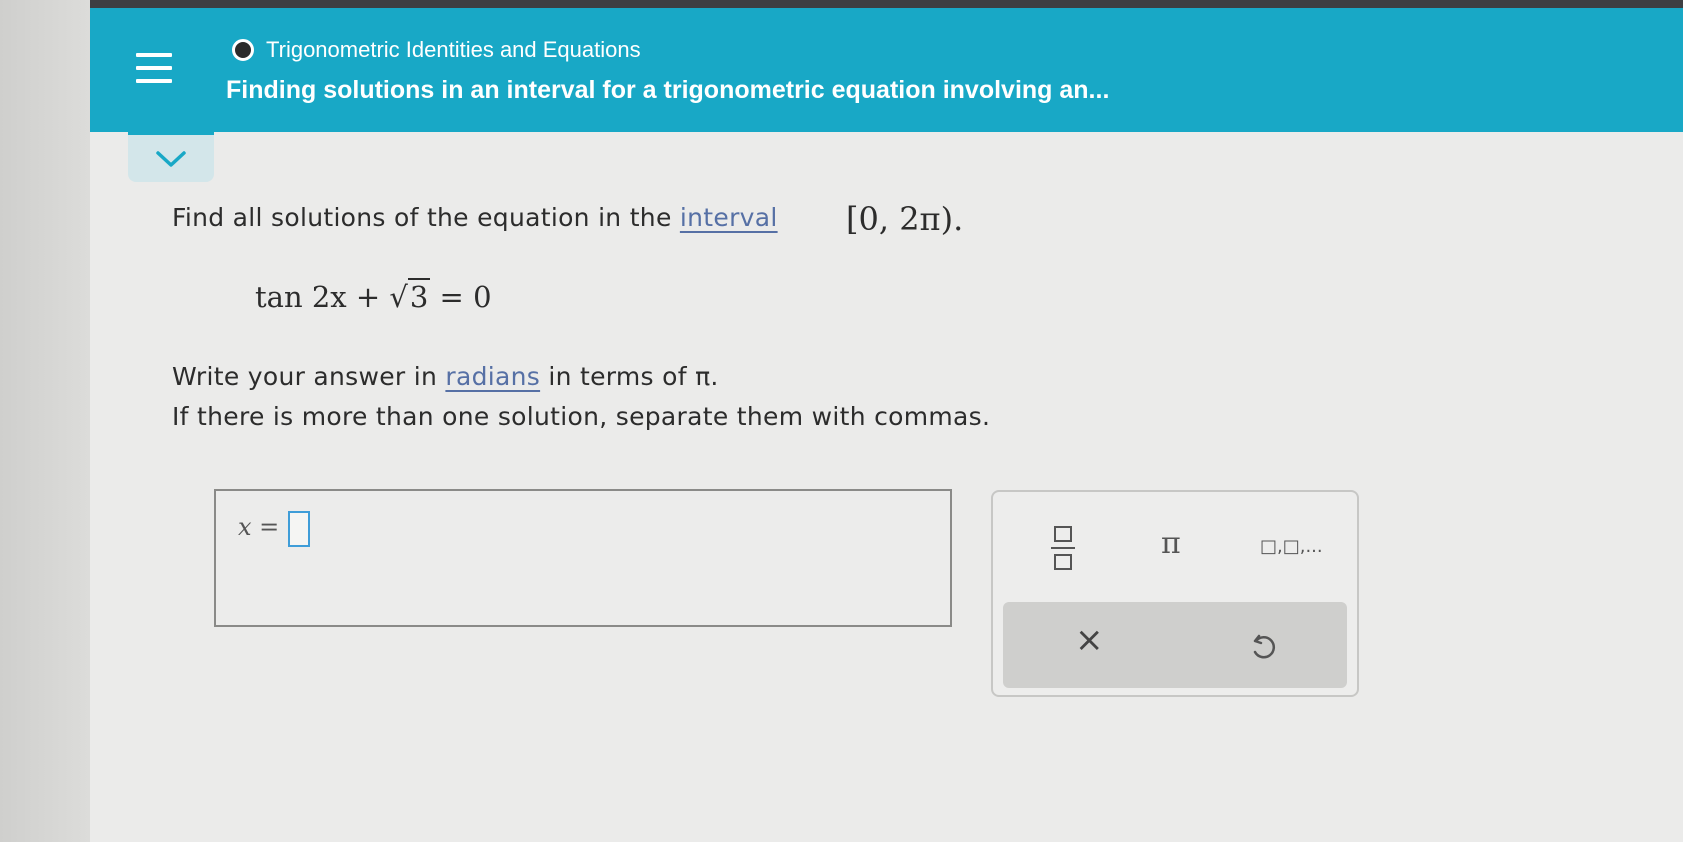 Image resolution: width=1683 pixels, height=842 pixels. I want to click on instruction-prefix: Write your answer in, so click(309, 376).